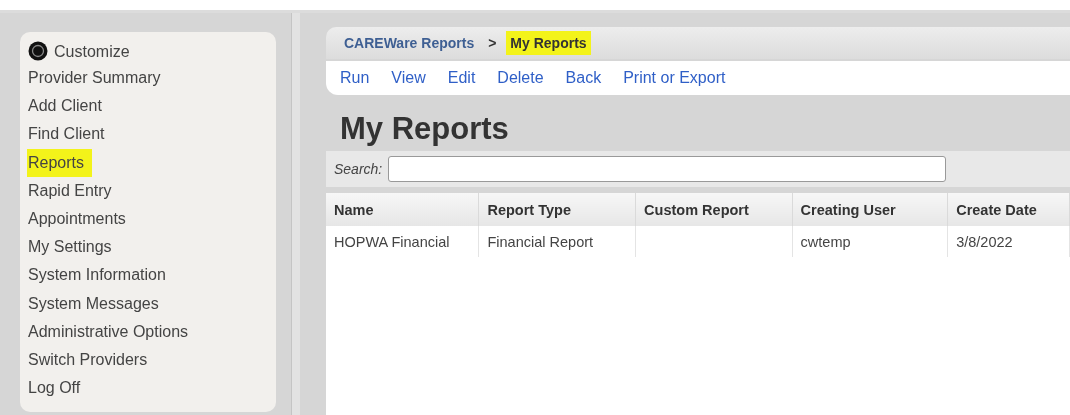 Image resolution: width=1070 pixels, height=415 pixels. I want to click on sidebar-item: Customize, so click(95, 52).